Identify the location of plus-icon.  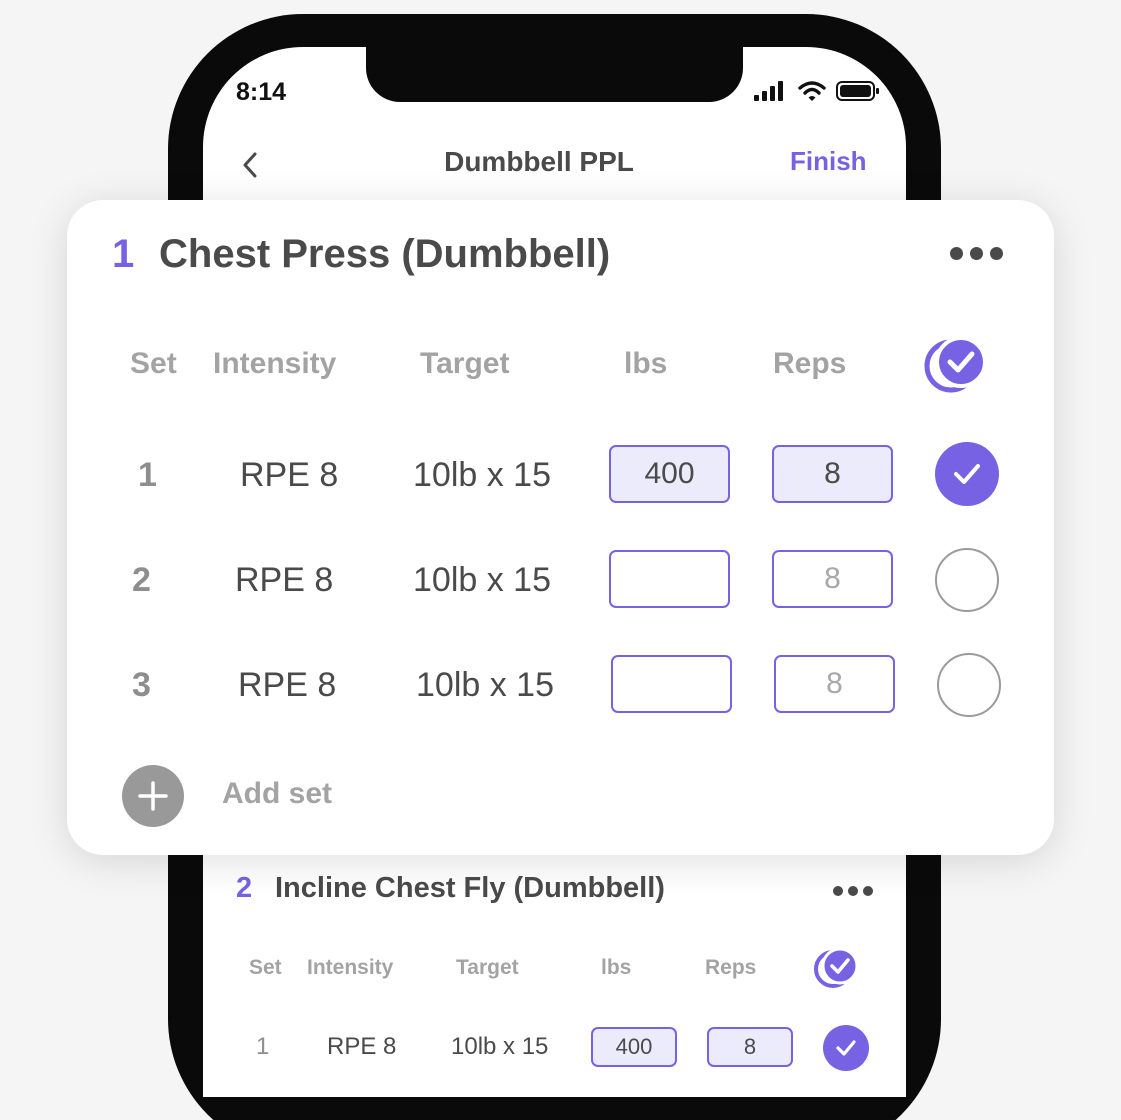
(153, 796).